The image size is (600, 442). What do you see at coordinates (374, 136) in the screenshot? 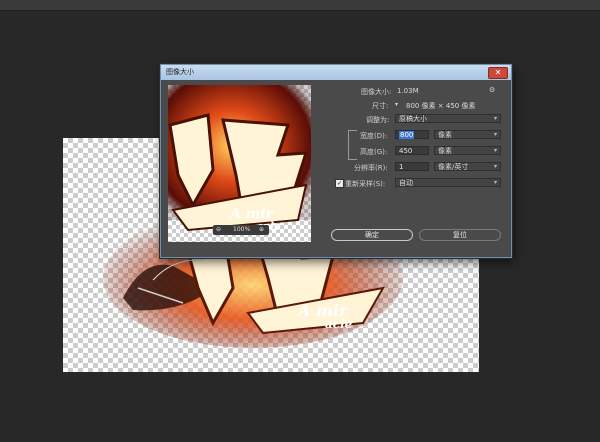
I see `width-label: 宽度(D):` at bounding box center [374, 136].